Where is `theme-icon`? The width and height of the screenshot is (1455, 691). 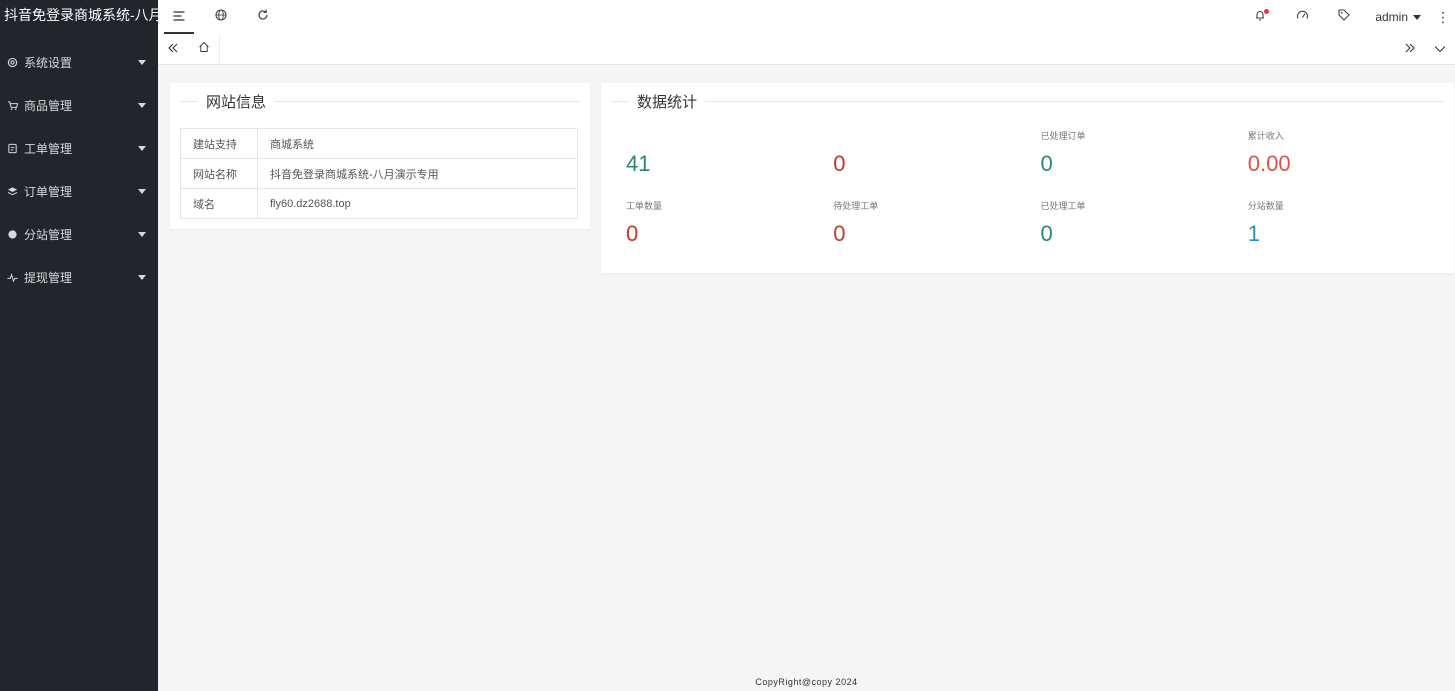 theme-icon is located at coordinates (1302, 17).